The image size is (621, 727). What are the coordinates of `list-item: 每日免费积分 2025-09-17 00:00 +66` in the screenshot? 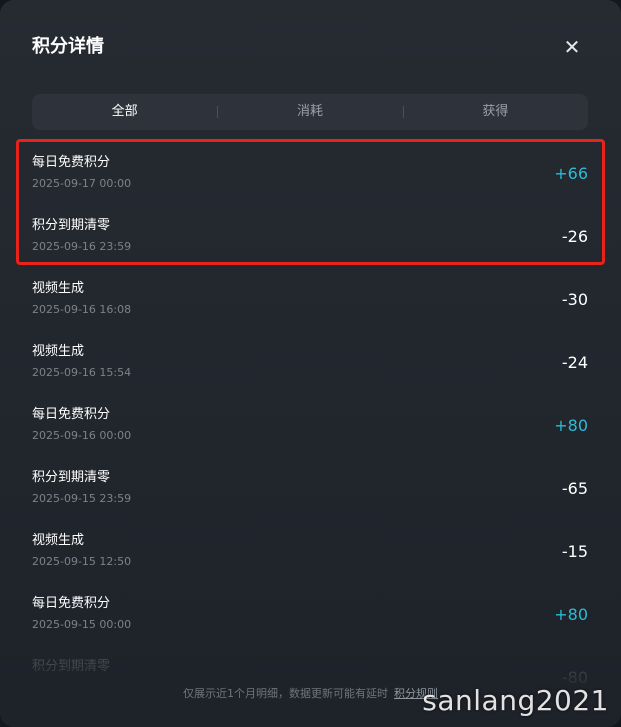 It's located at (310, 173).